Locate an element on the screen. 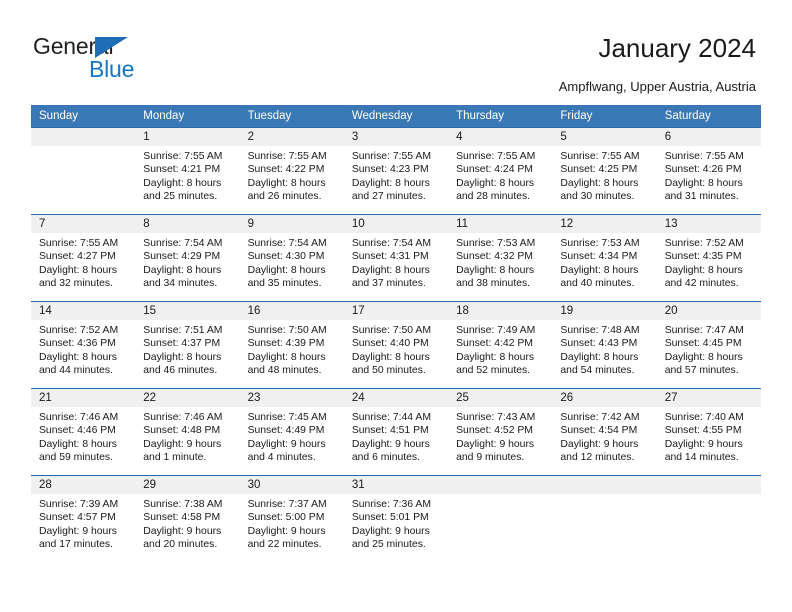  daylight-text-line2: and 32 minutes. is located at coordinates (76, 284).